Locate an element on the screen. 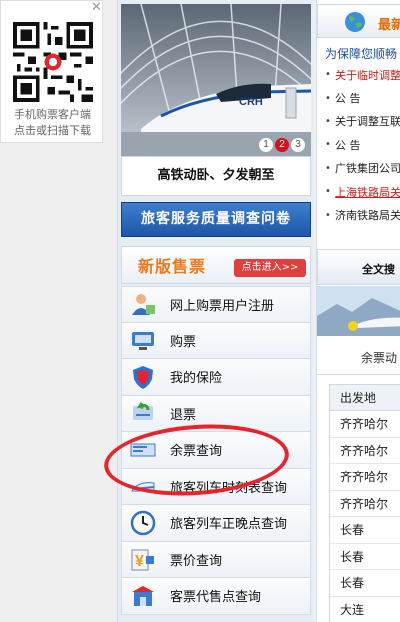  fulltext-search-header: 全文搜 is located at coordinates (358, 267).